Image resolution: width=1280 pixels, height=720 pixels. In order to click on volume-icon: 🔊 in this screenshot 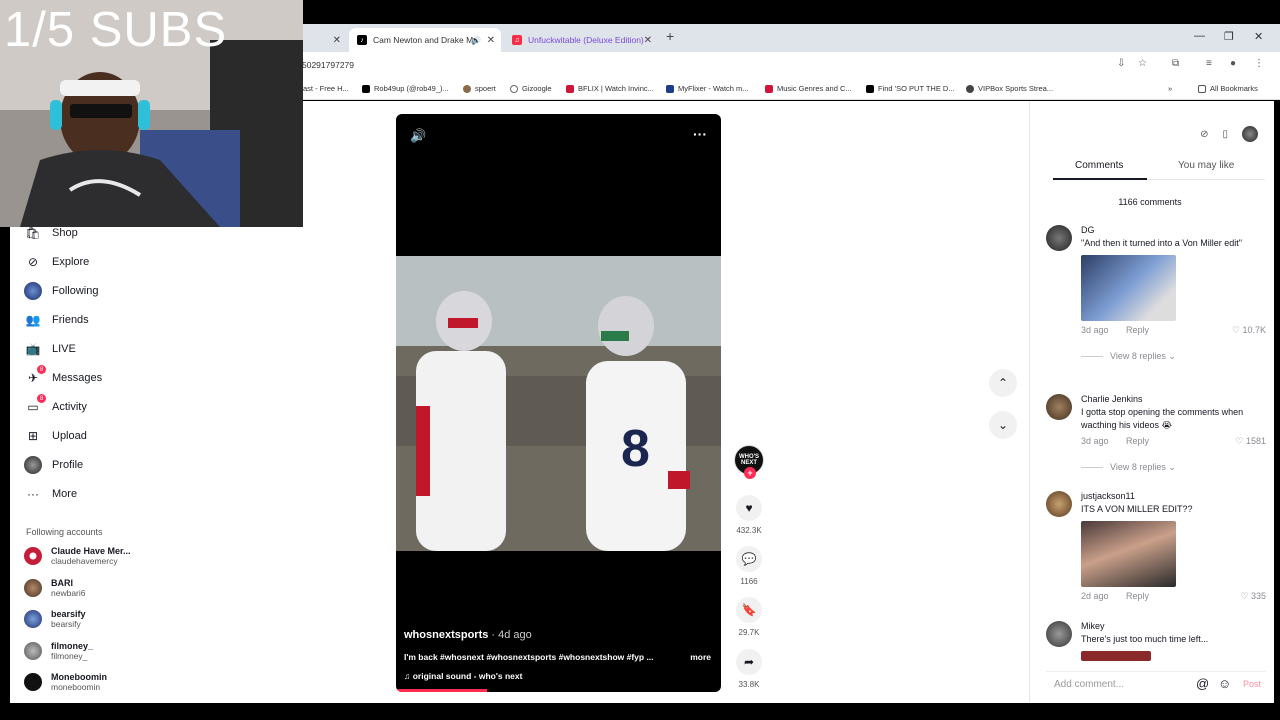, I will do `click(418, 136)`.